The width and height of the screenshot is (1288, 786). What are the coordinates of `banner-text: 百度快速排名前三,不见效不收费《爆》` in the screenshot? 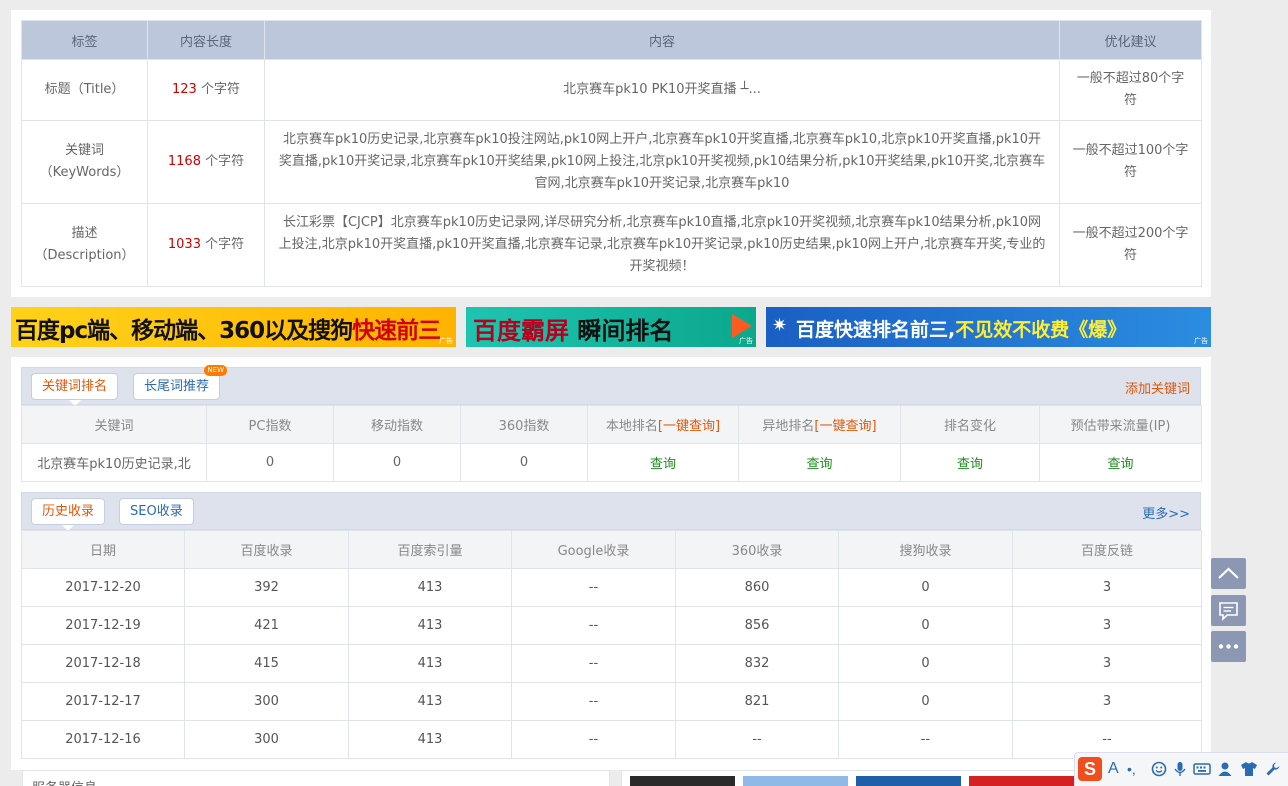 It's located at (961, 330).